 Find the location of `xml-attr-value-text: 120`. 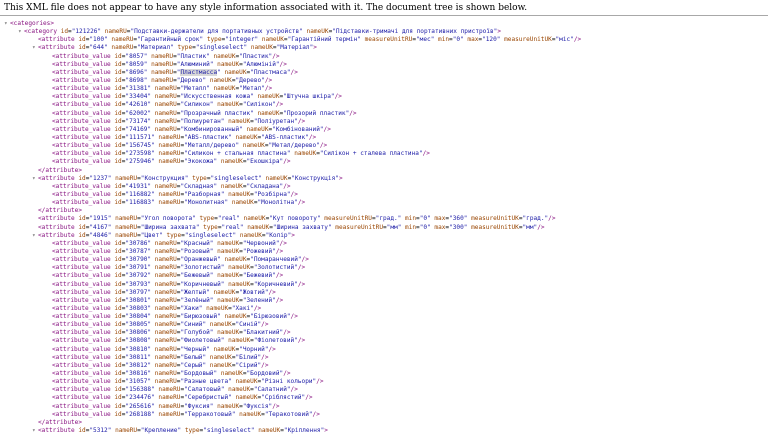

xml-attr-value-text: 120 is located at coordinates (491, 40).